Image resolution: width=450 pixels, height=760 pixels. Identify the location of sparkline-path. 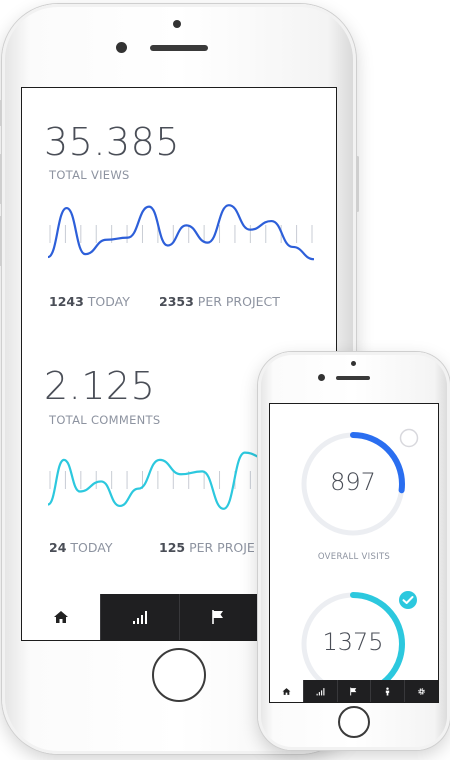
(181, 232).